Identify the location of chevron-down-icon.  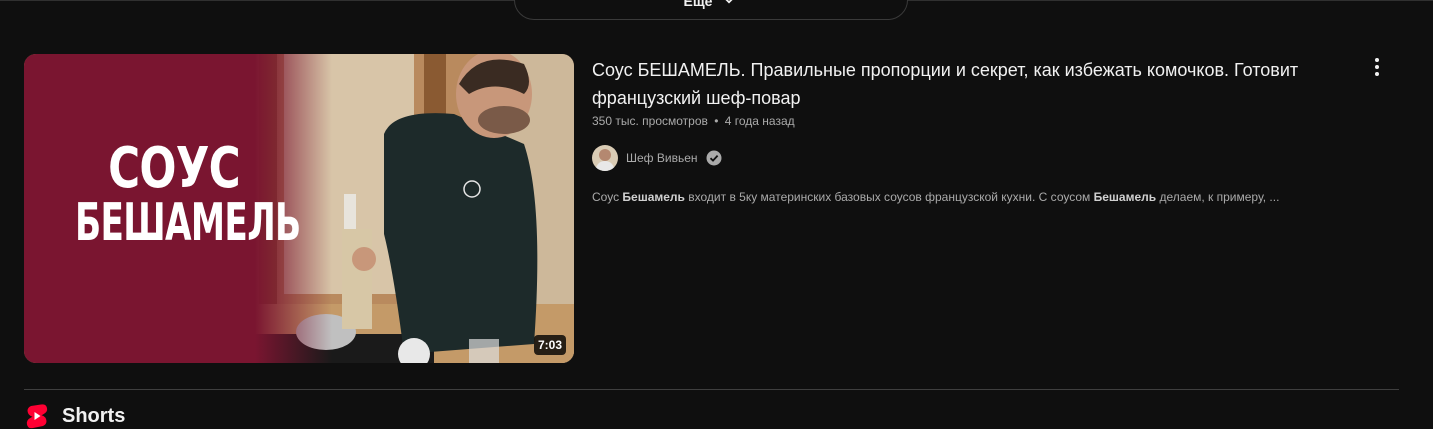
(729, 2).